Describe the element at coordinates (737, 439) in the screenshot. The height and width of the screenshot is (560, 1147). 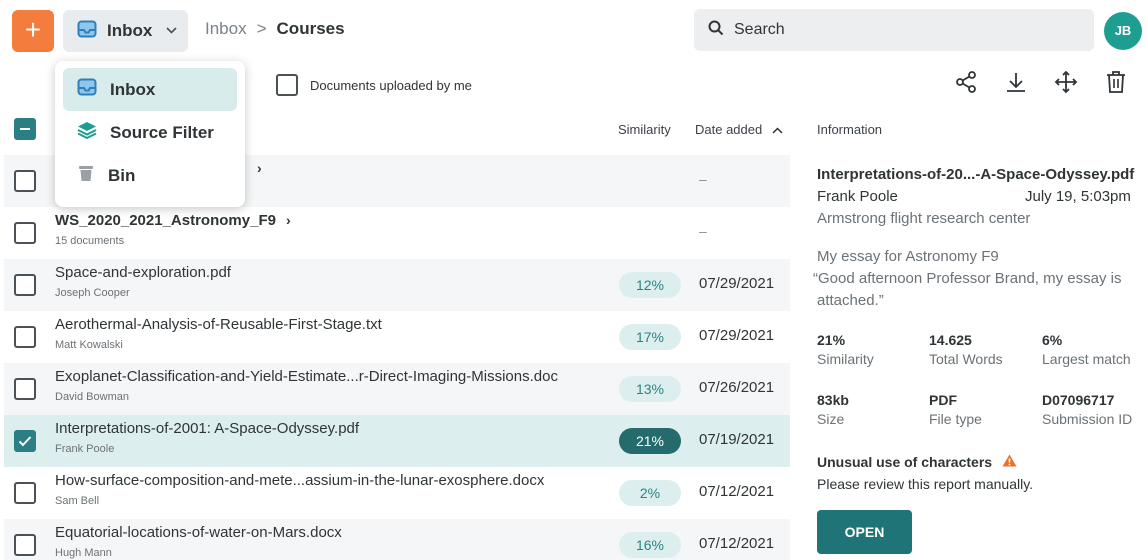
I see `row-date: 07/19/2021` at that location.